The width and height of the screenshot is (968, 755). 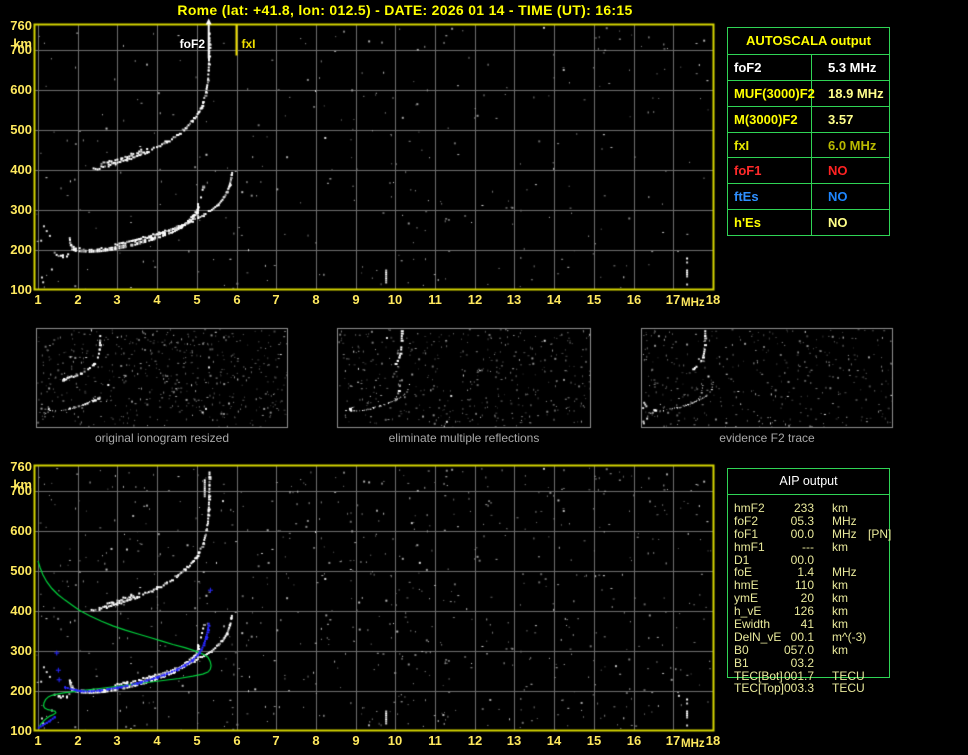 I want to click on autoscala-parameter-label: M(3000)F2, so click(x=770, y=119).